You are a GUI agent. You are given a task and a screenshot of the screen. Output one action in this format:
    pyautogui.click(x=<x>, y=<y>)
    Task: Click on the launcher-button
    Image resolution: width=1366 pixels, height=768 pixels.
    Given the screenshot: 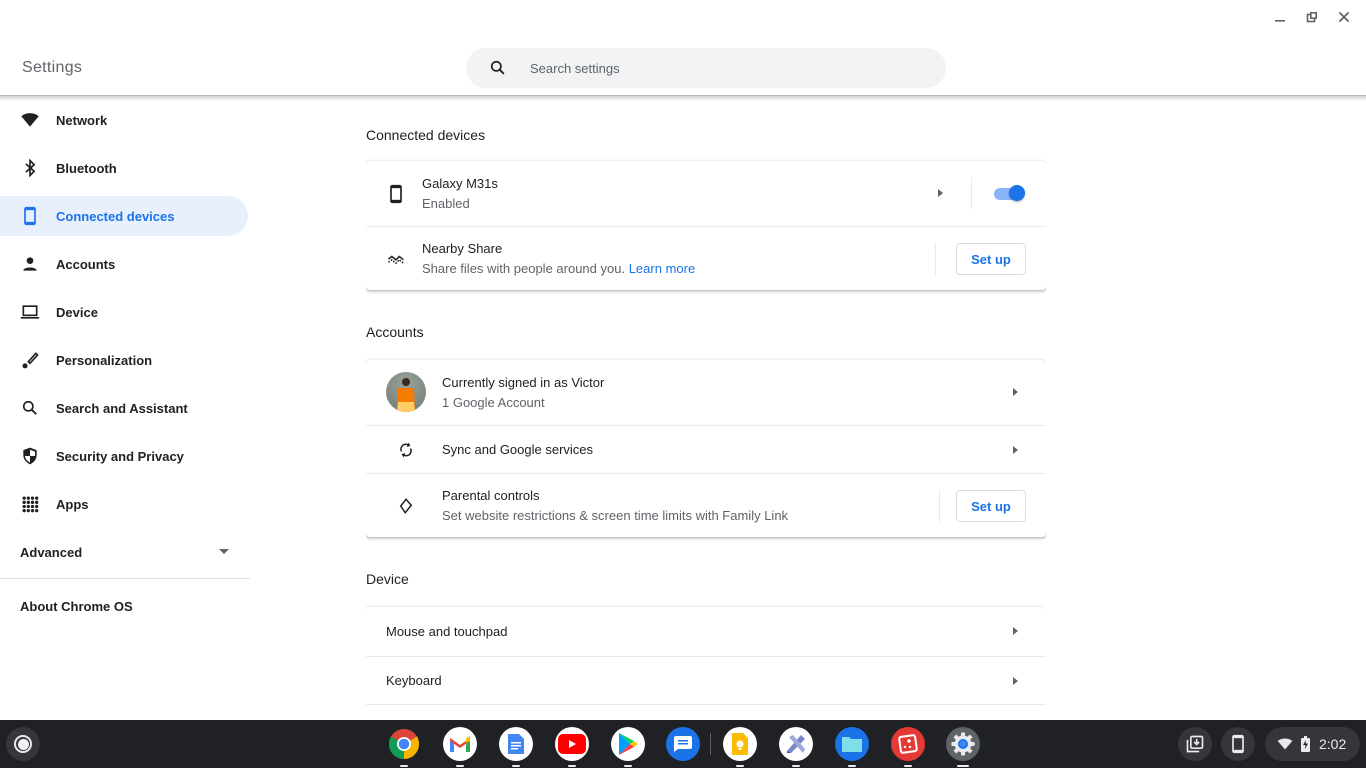 What is the action you would take?
    pyautogui.click(x=23, y=744)
    